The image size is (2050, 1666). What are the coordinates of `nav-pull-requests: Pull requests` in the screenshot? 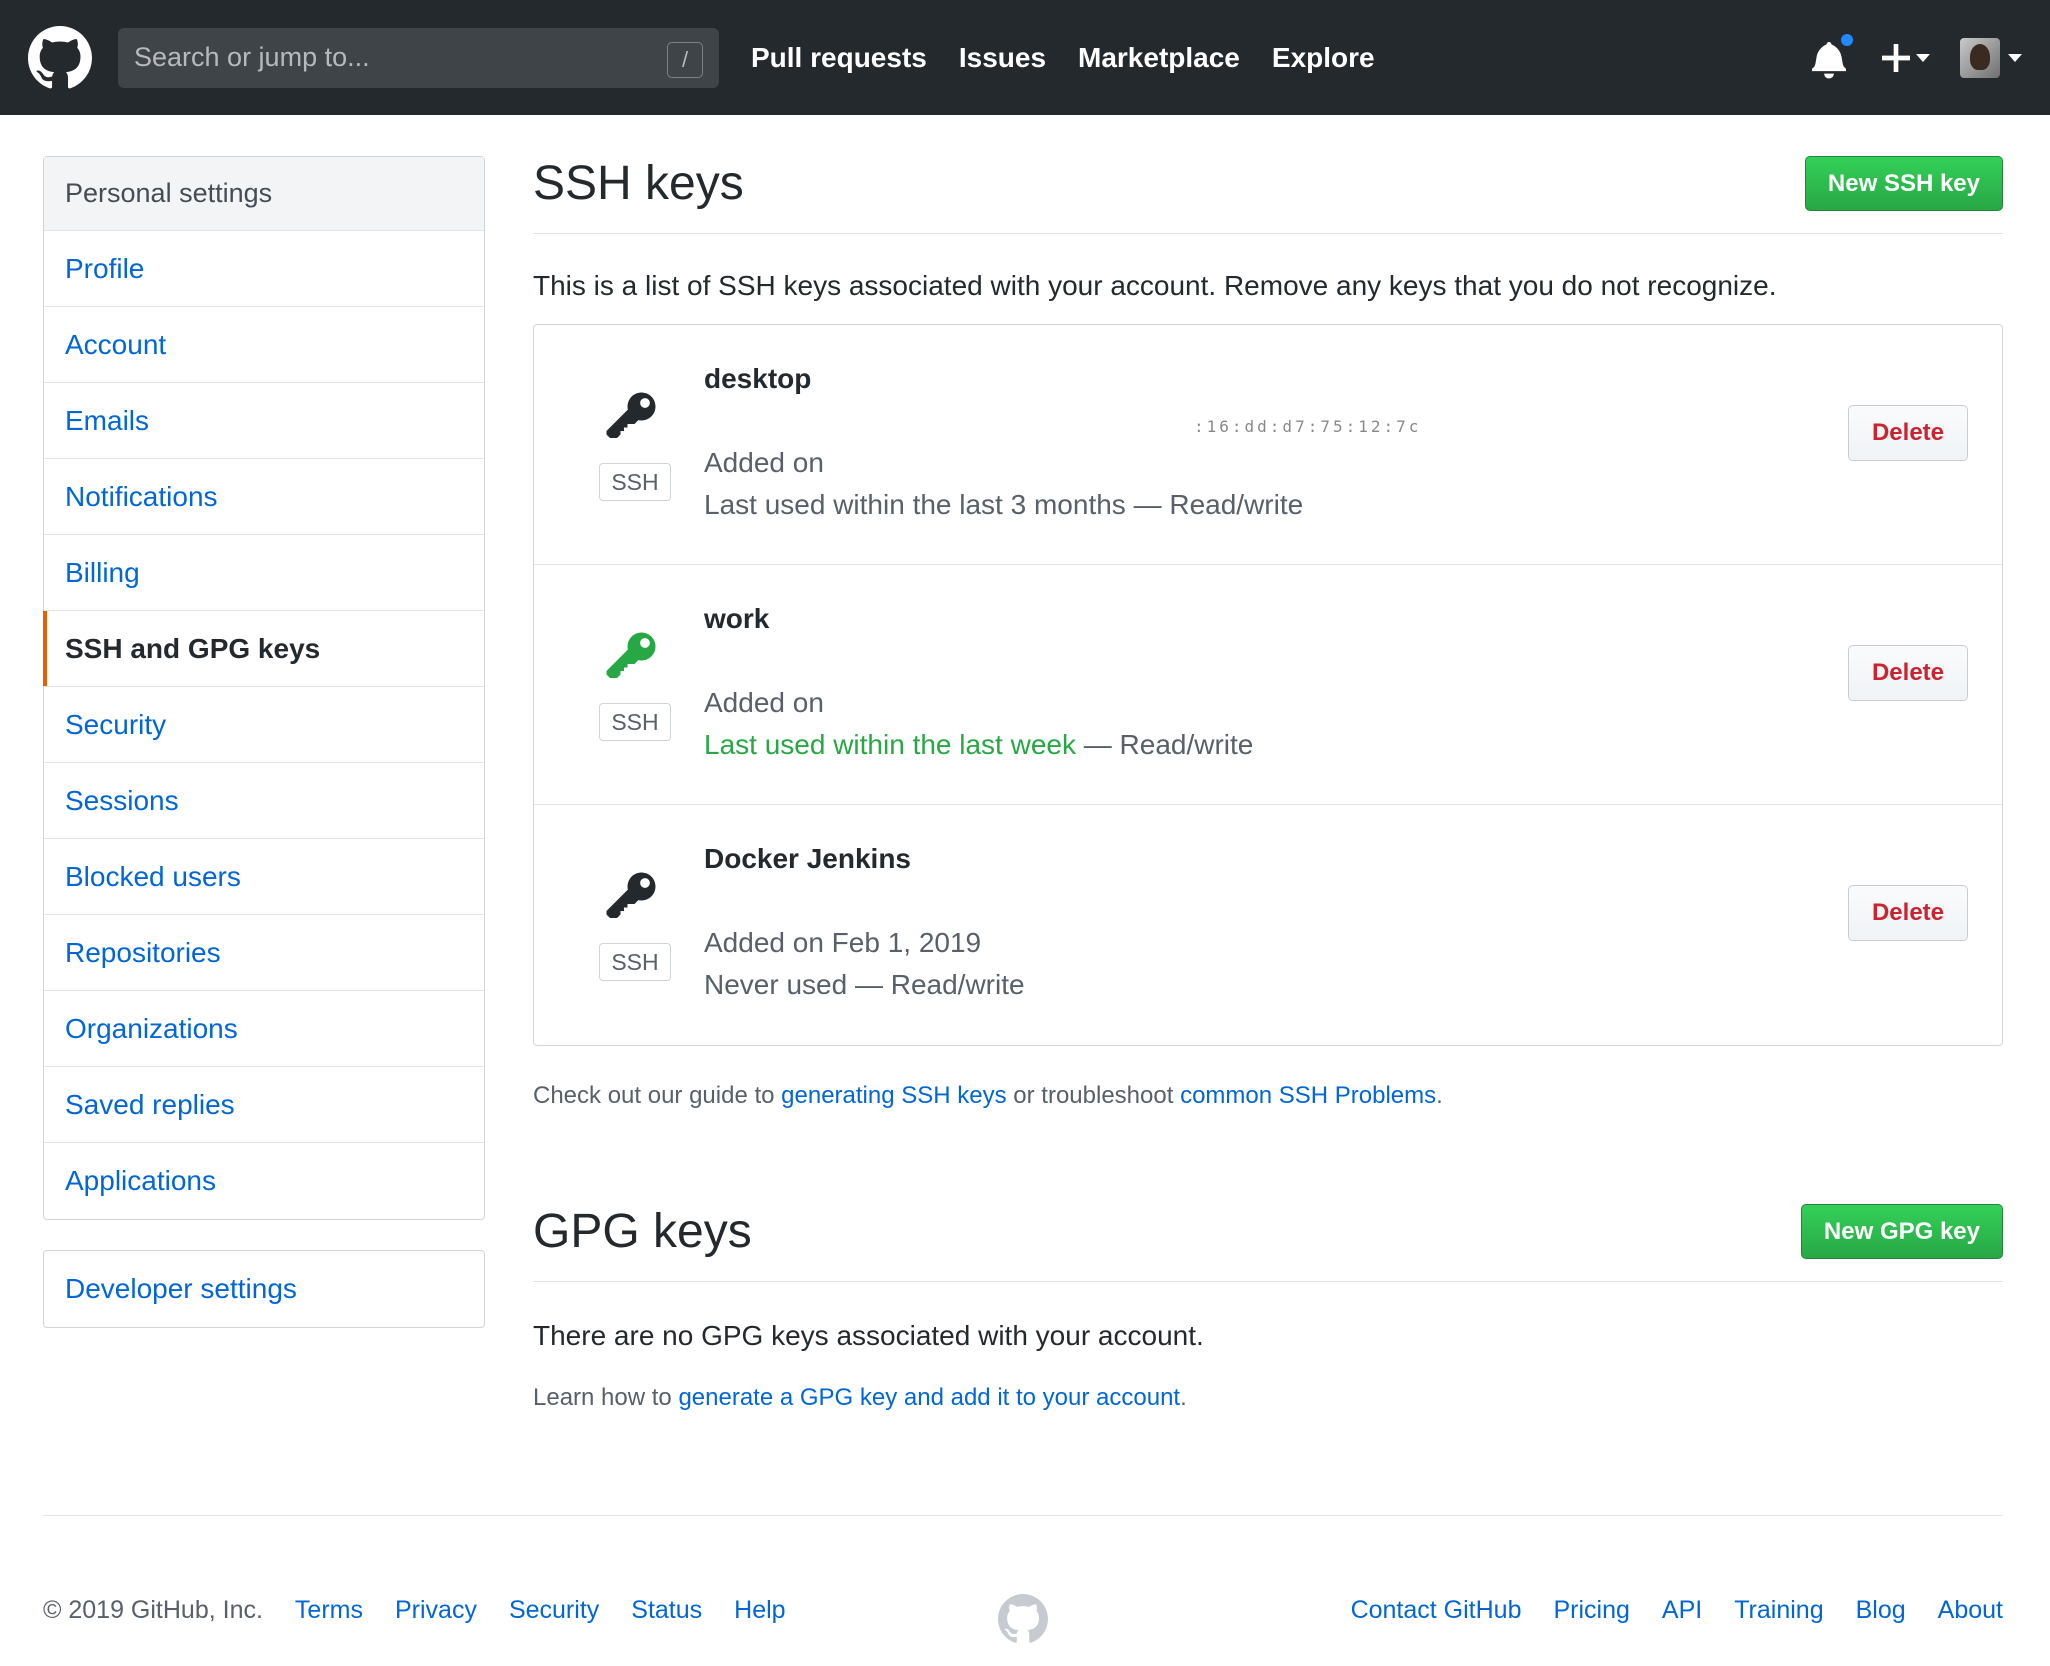 It's located at (839, 58).